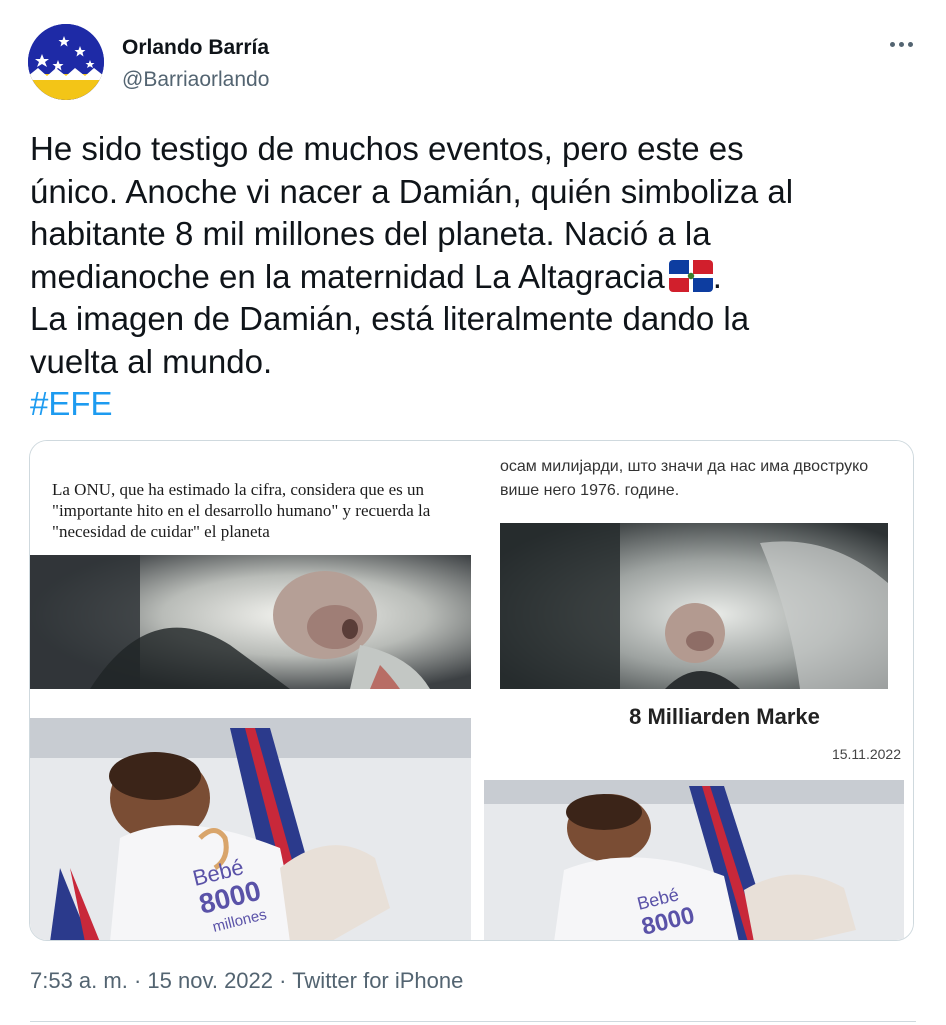 Image resolution: width=946 pixels, height=1025 pixels. I want to click on dominican-republic-flag-icon, so click(690, 275).